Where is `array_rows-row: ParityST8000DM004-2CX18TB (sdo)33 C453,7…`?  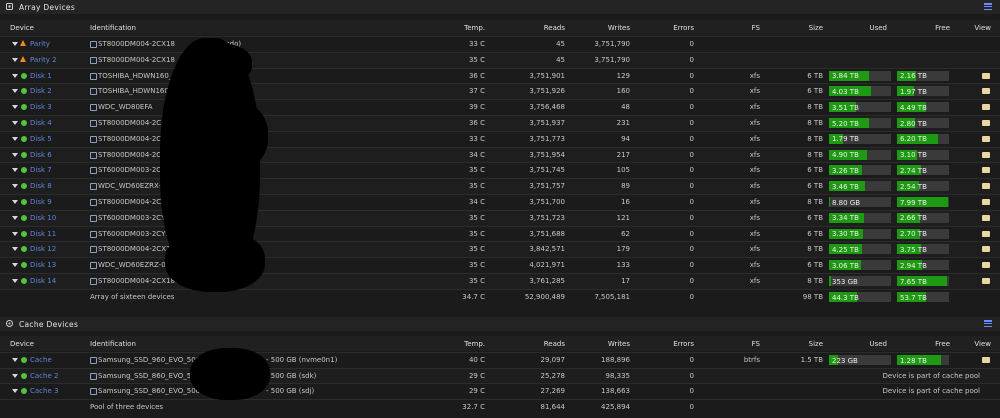 array_rows-row: ParityST8000DM004-2CX18TB (sdo)33 C453,7… is located at coordinates (500, 44).